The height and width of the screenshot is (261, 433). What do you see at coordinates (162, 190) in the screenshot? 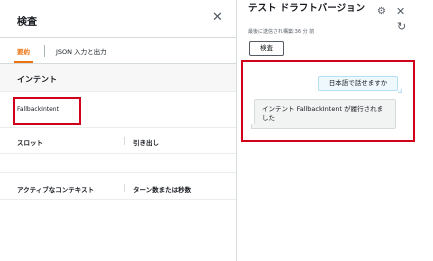
I see `turns-or-seconds-header: ターン数または秒数` at bounding box center [162, 190].